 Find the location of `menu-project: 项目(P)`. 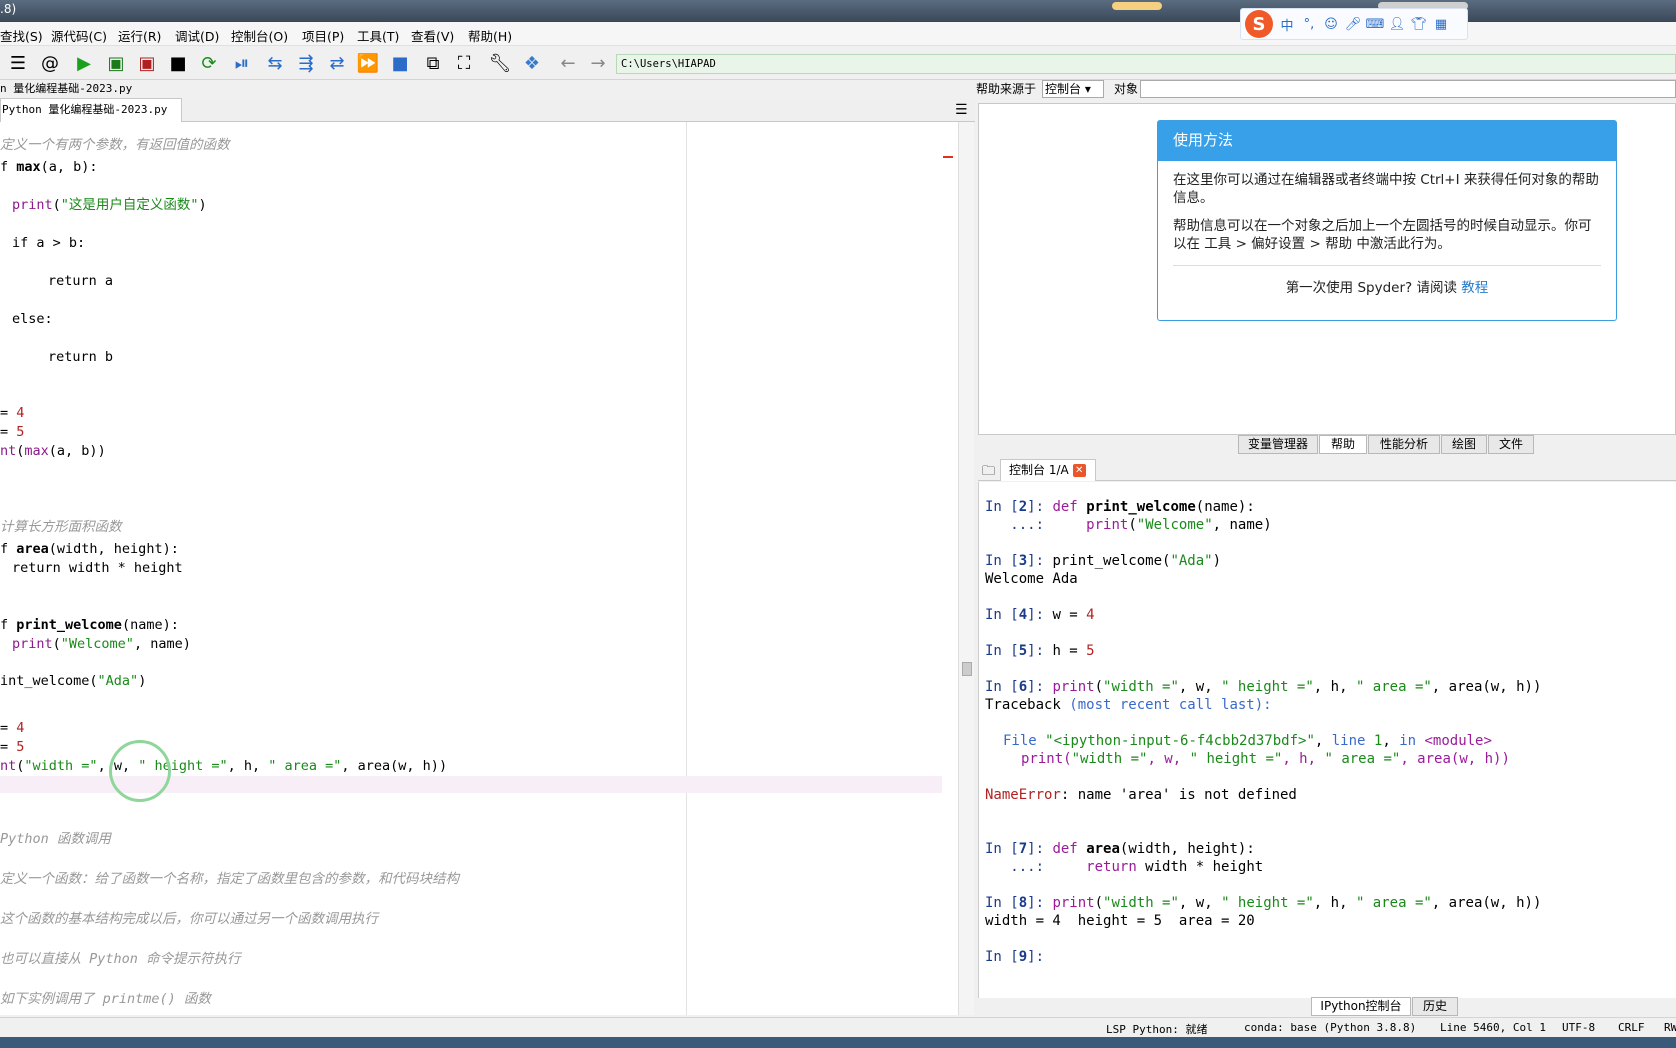

menu-project: 项目(P) is located at coordinates (323, 35).